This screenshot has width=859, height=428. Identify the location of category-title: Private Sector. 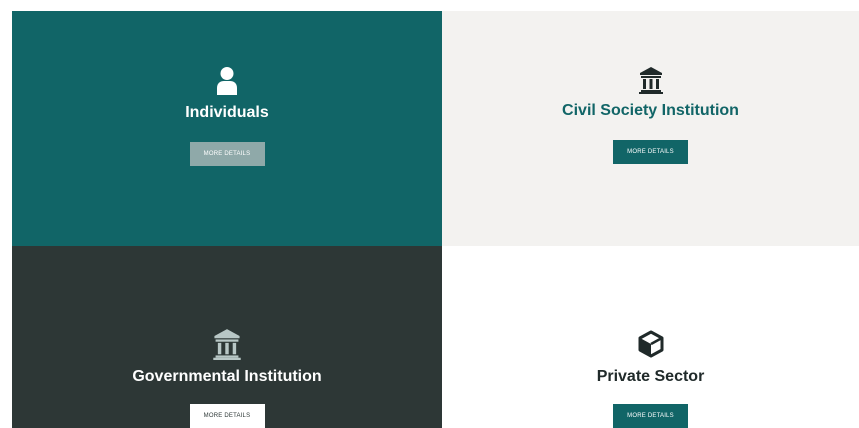
(650, 376).